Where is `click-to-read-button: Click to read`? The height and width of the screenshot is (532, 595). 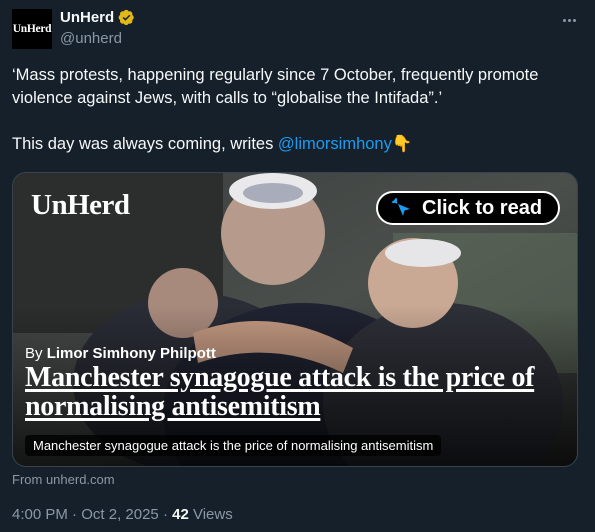
click-to-read-button: Click to read is located at coordinates (468, 208).